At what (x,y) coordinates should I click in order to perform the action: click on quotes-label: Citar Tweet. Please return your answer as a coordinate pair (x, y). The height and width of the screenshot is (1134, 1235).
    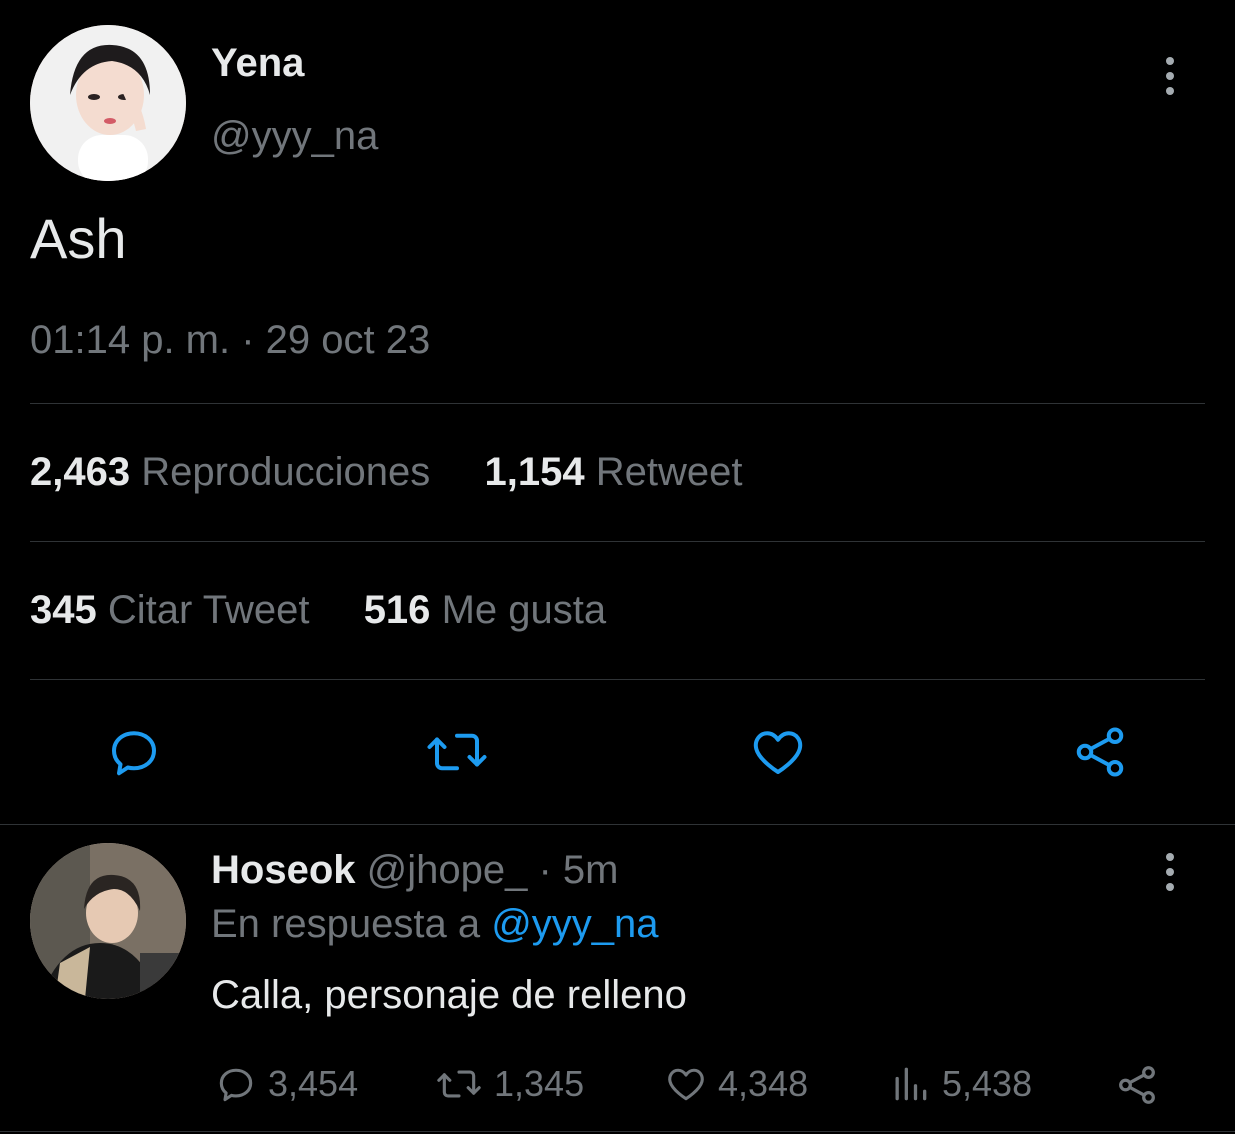
    Looking at the image, I should click on (208, 610).